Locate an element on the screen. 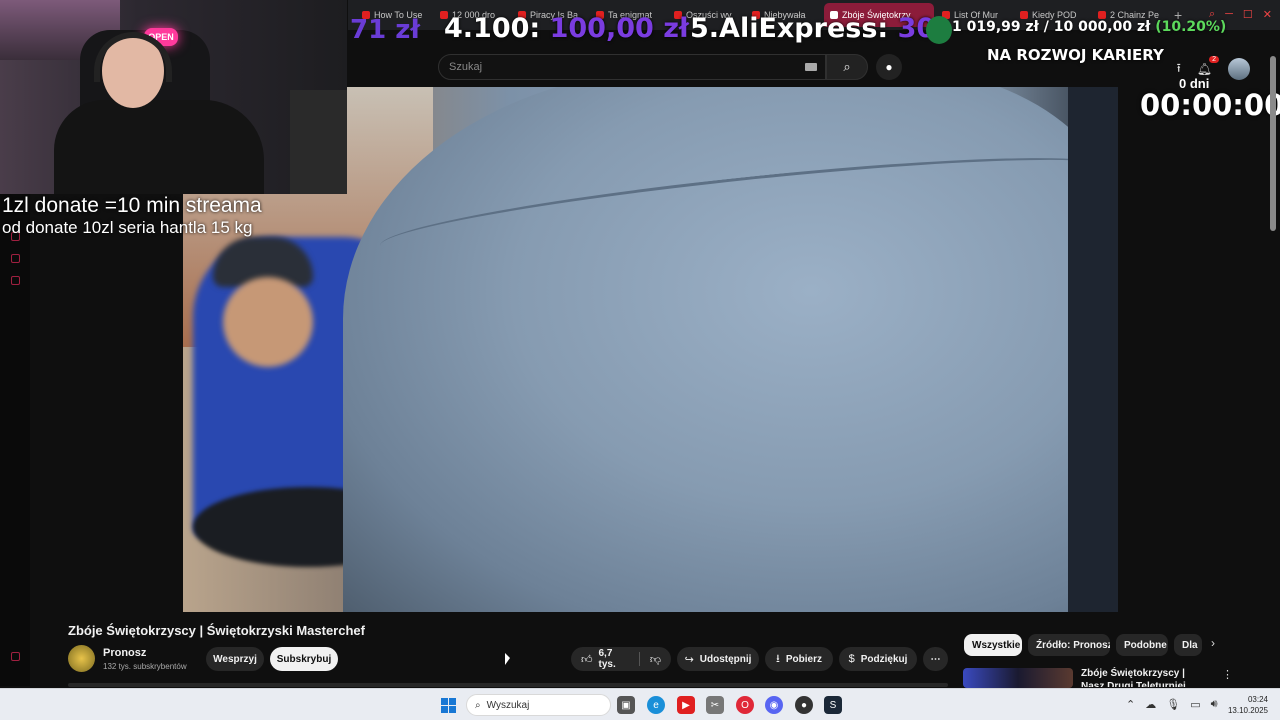 The width and height of the screenshot is (1280, 720). steam-icon: S is located at coordinates (833, 705).